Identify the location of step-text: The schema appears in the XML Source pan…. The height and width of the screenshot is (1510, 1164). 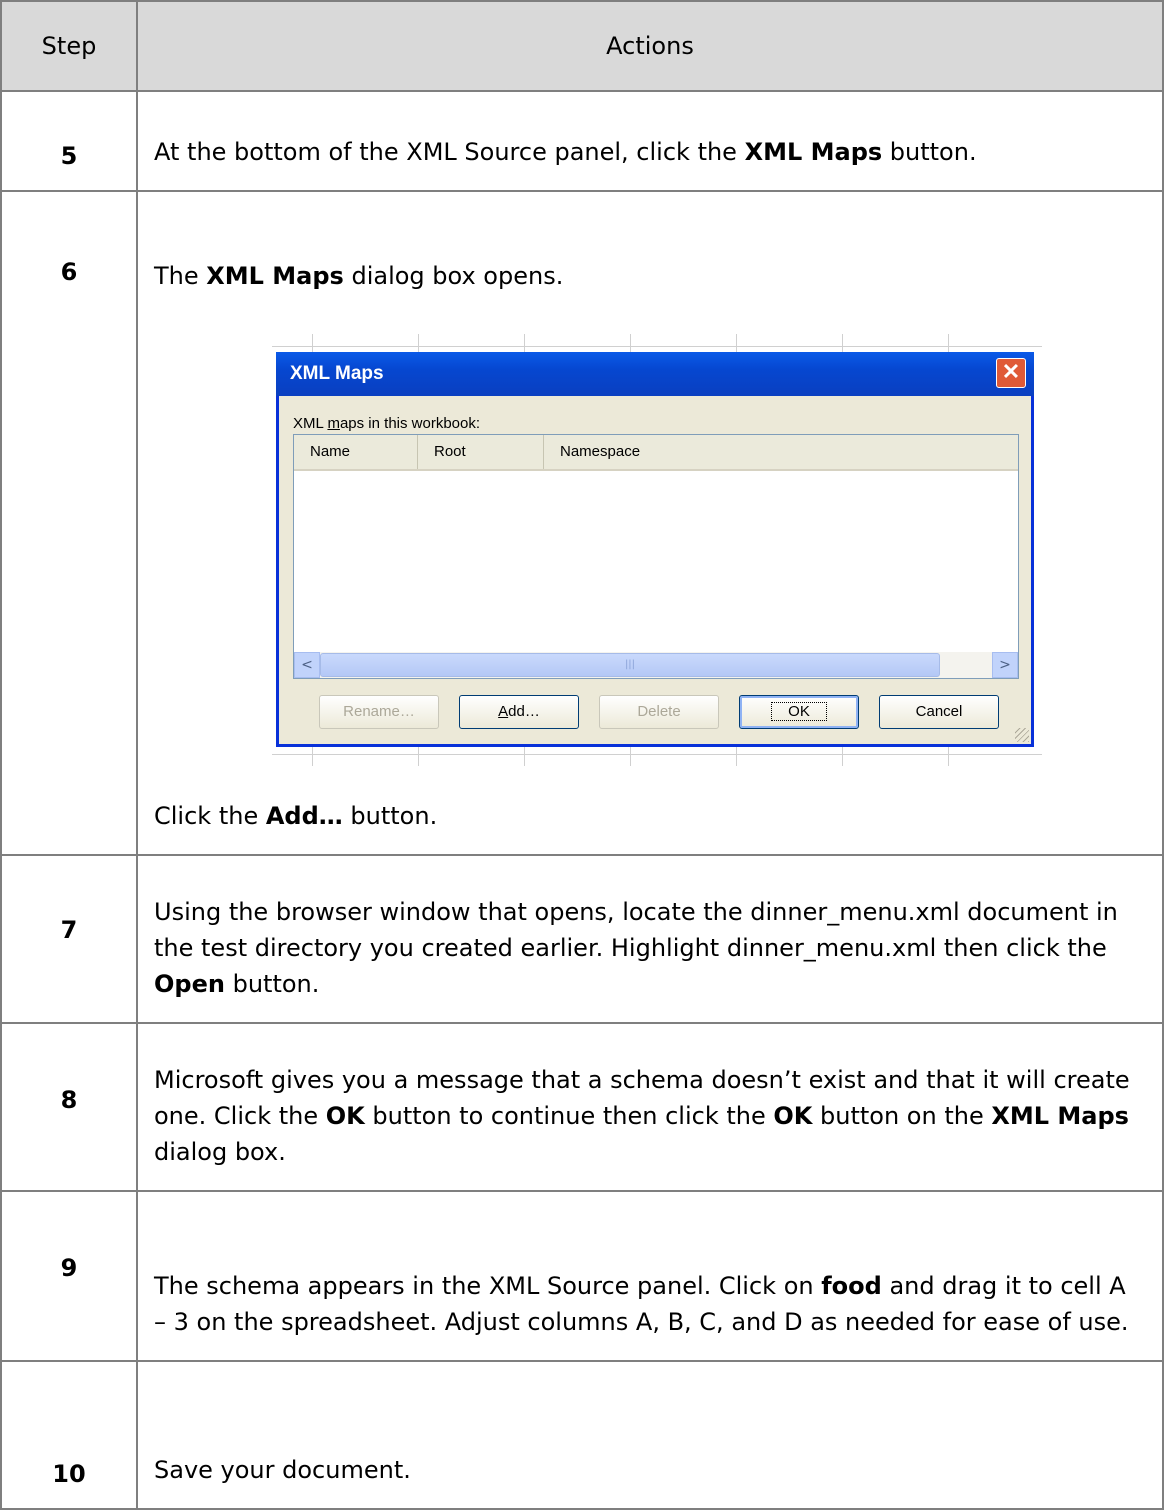
(650, 1276).